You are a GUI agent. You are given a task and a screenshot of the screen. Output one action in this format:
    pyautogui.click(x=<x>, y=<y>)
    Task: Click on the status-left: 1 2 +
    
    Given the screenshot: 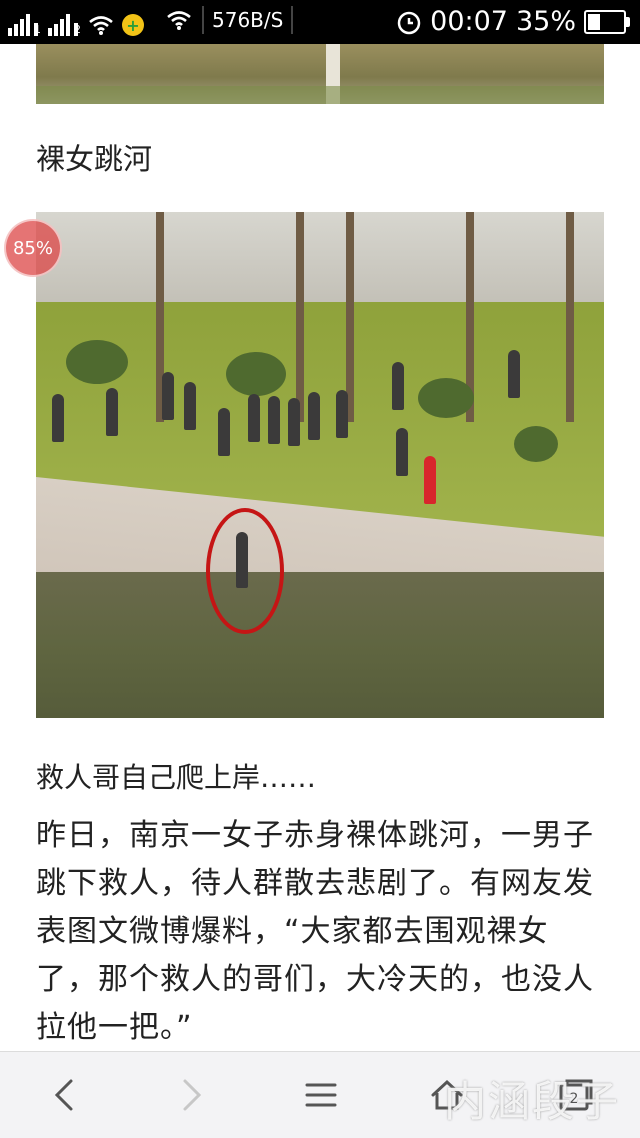 What is the action you would take?
    pyautogui.click(x=76, y=22)
    